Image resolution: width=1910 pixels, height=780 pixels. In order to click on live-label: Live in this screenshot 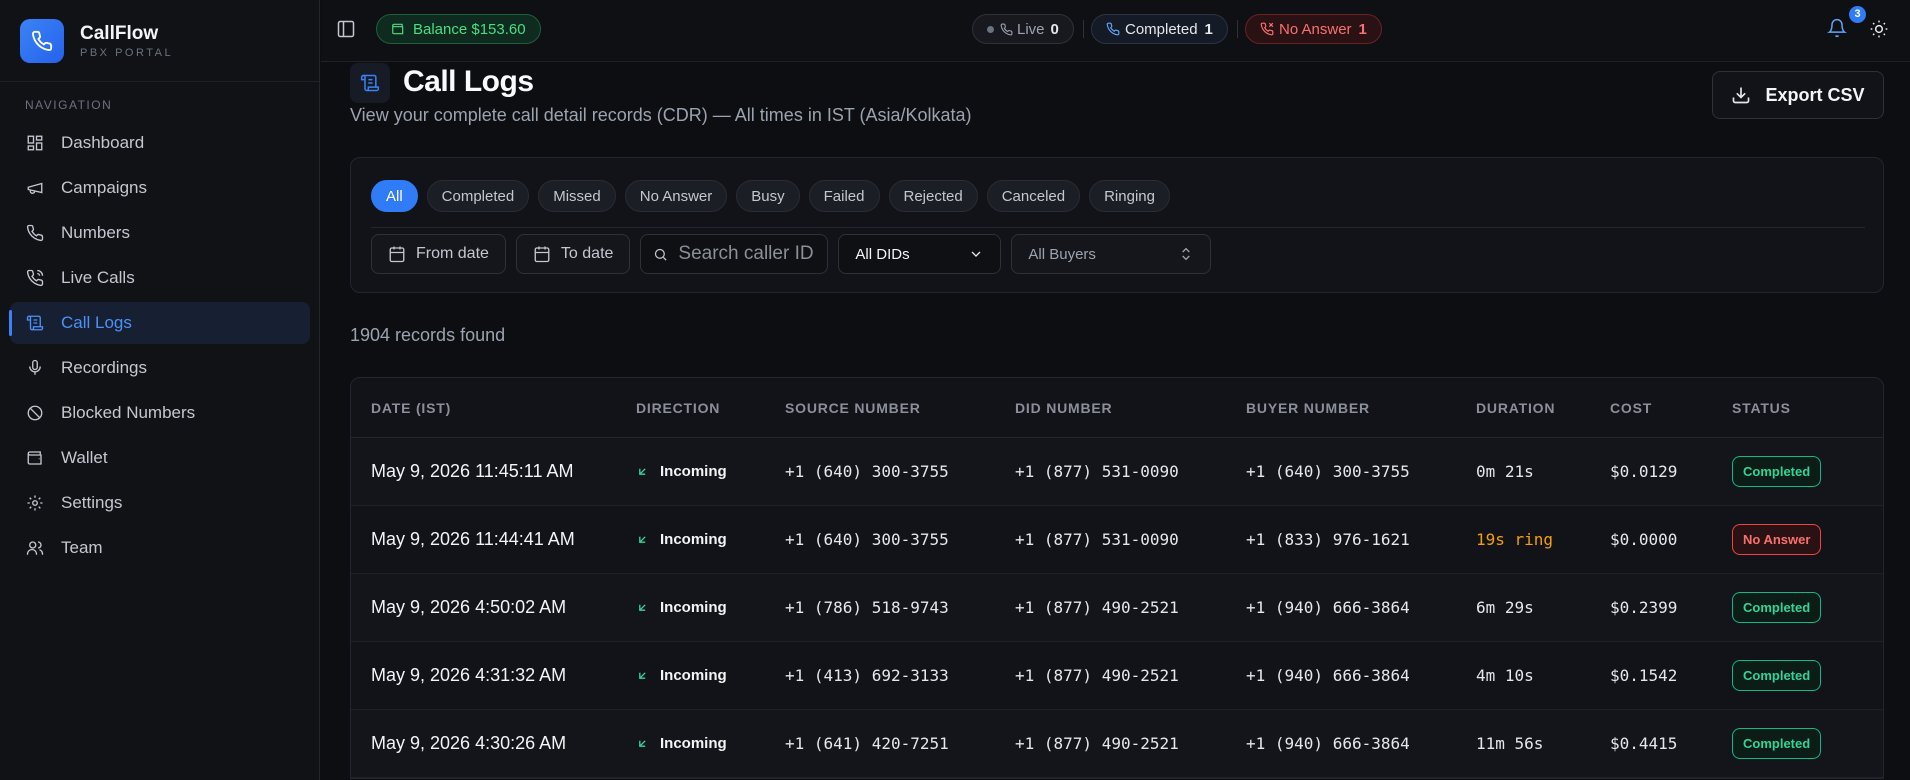, I will do `click(1031, 29)`.